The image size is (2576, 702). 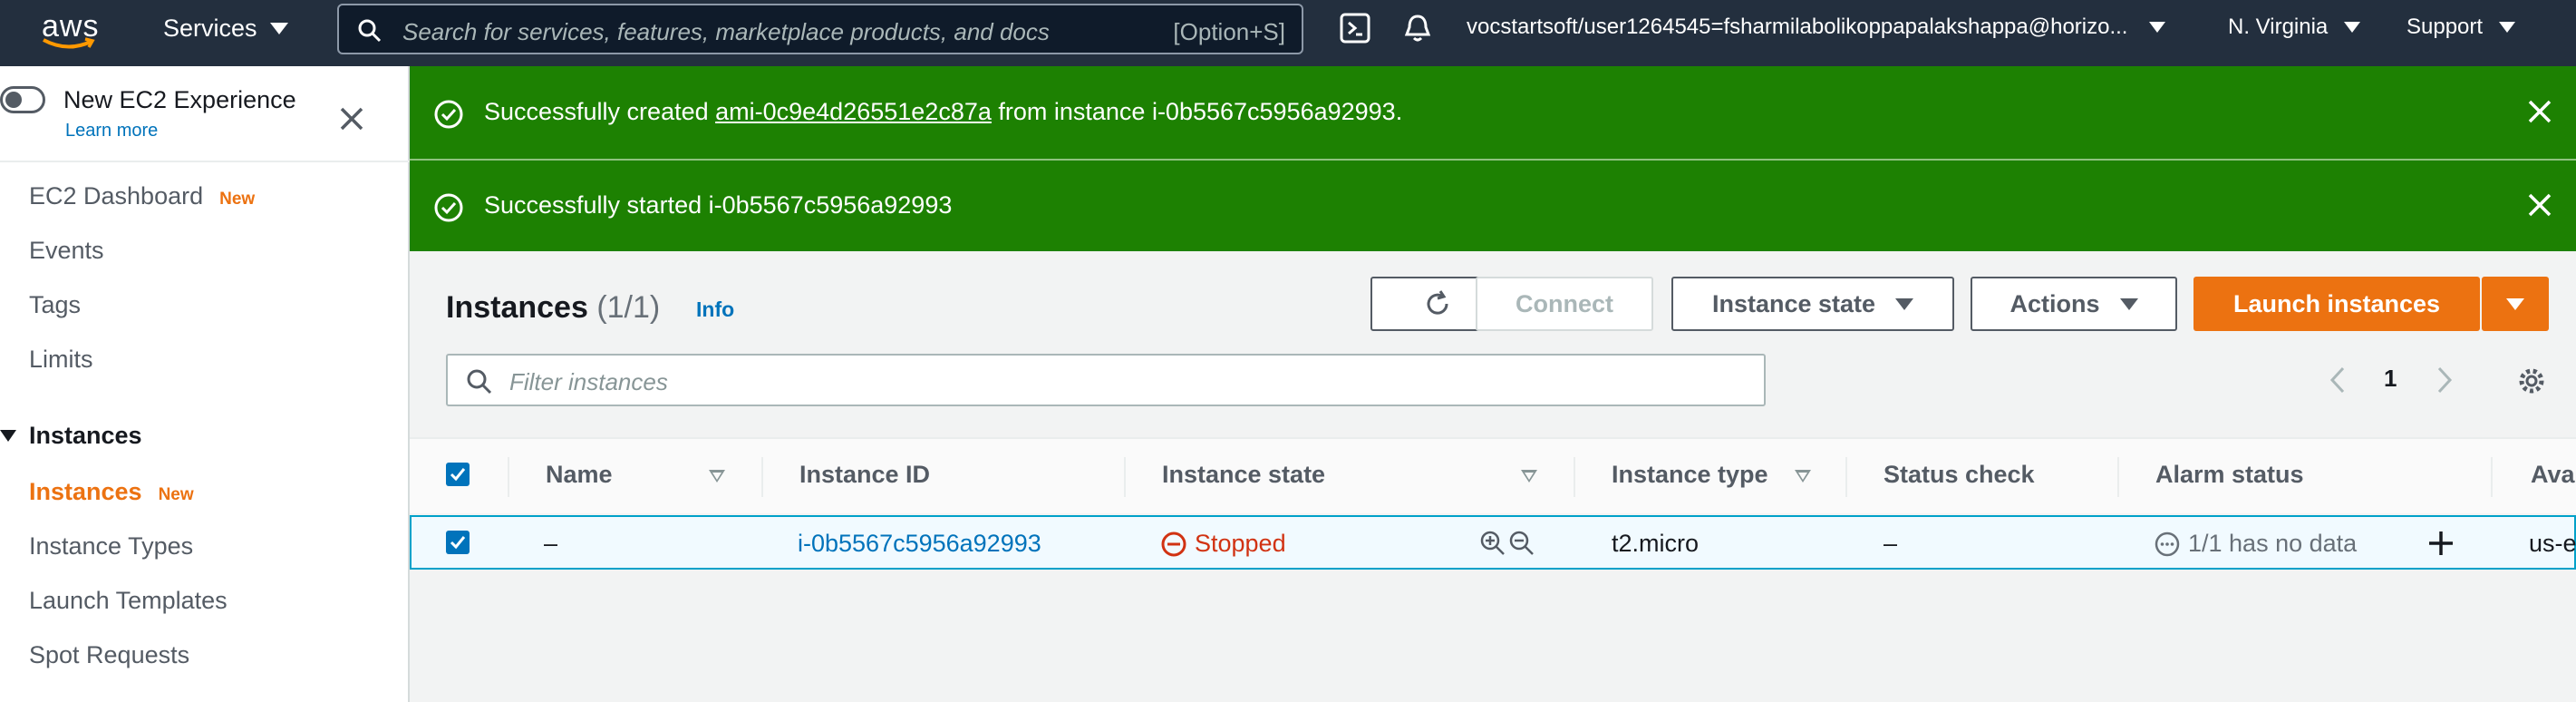 What do you see at coordinates (579, 475) in the screenshot?
I see `column-header-name: Name` at bounding box center [579, 475].